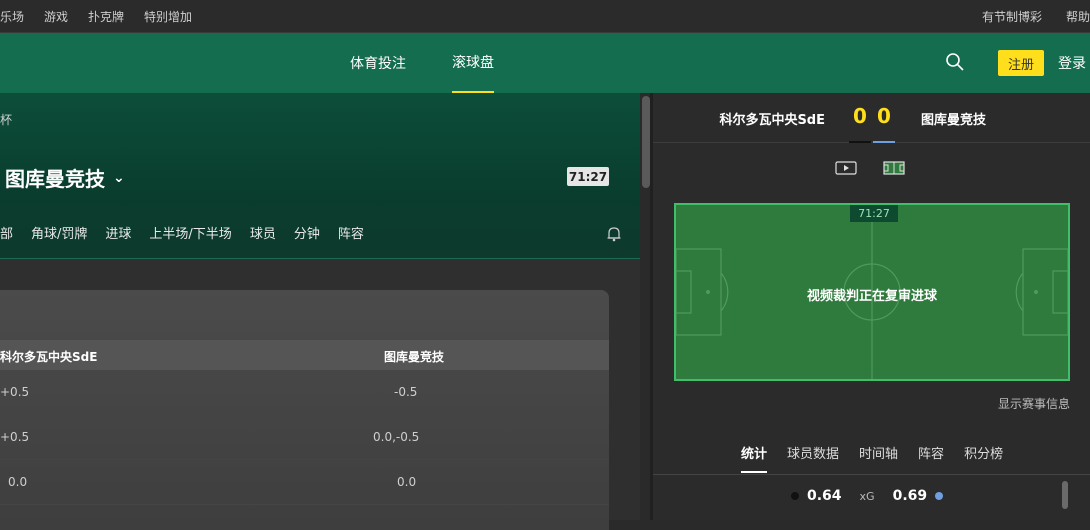 This screenshot has height=530, width=1090. What do you see at coordinates (119, 177) in the screenshot?
I see `chevron-down-icon: ⌄` at bounding box center [119, 177].